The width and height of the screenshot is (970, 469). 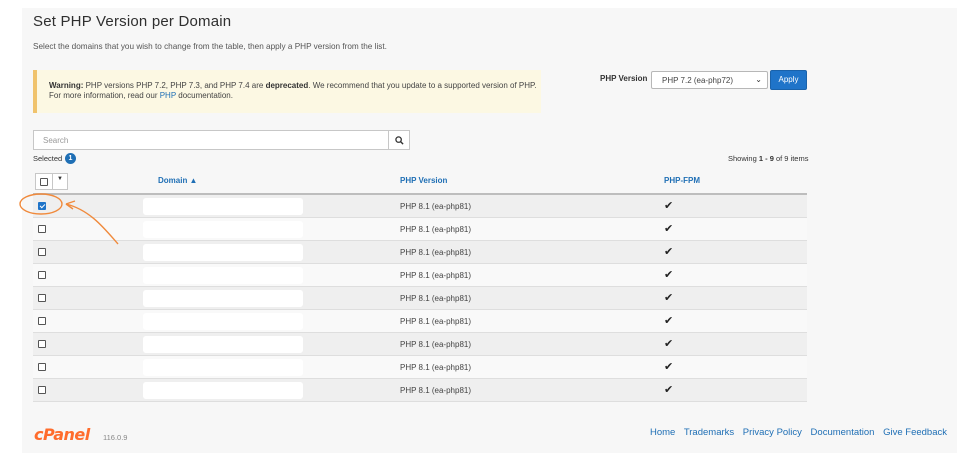 I want to click on search-icon, so click(x=399, y=140).